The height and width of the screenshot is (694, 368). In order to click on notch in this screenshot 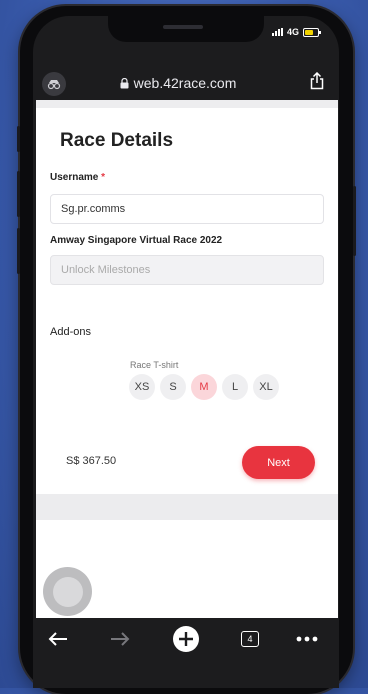, I will do `click(186, 29)`.